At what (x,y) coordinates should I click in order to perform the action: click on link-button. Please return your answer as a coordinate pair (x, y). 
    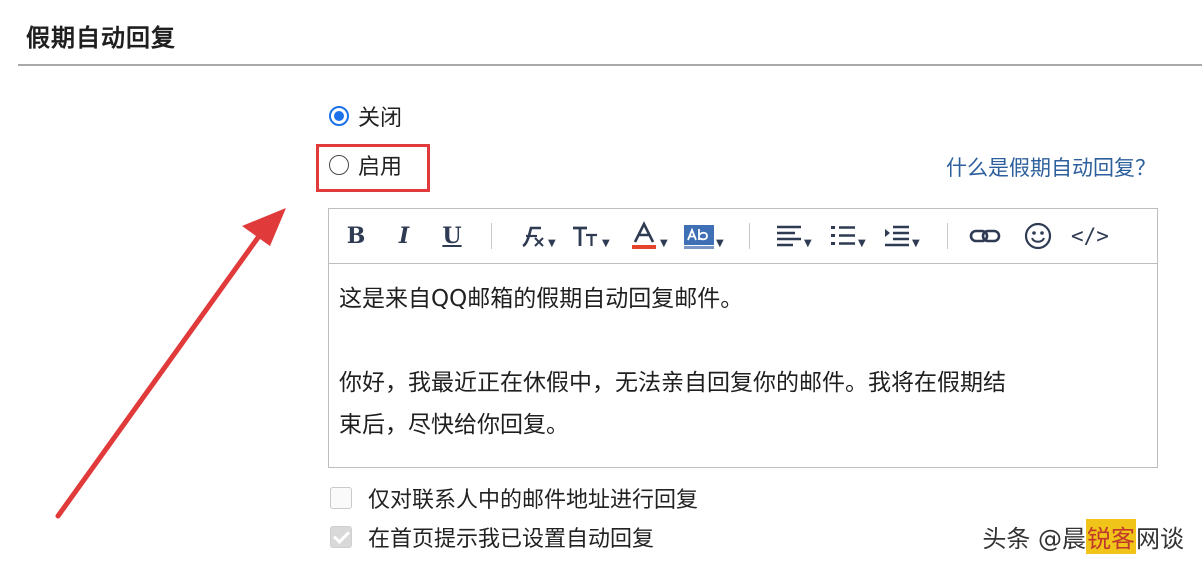
    Looking at the image, I should click on (985, 236).